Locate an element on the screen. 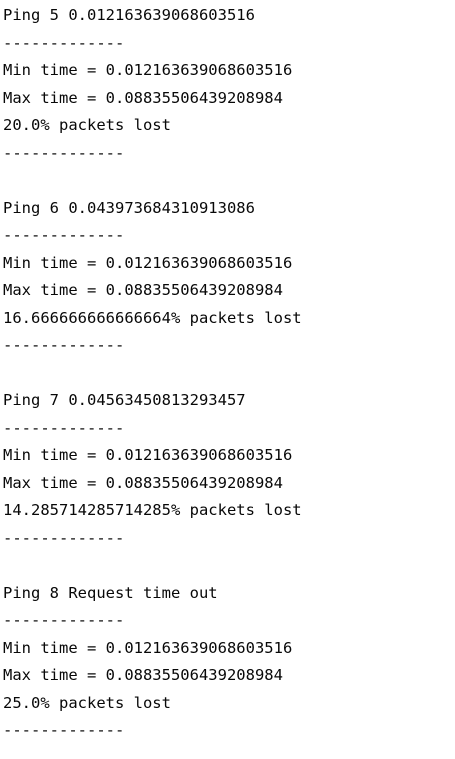 The height and width of the screenshot is (759, 455). packets-lost-line: 16.666666666666664% packets lost is located at coordinates (152, 317).